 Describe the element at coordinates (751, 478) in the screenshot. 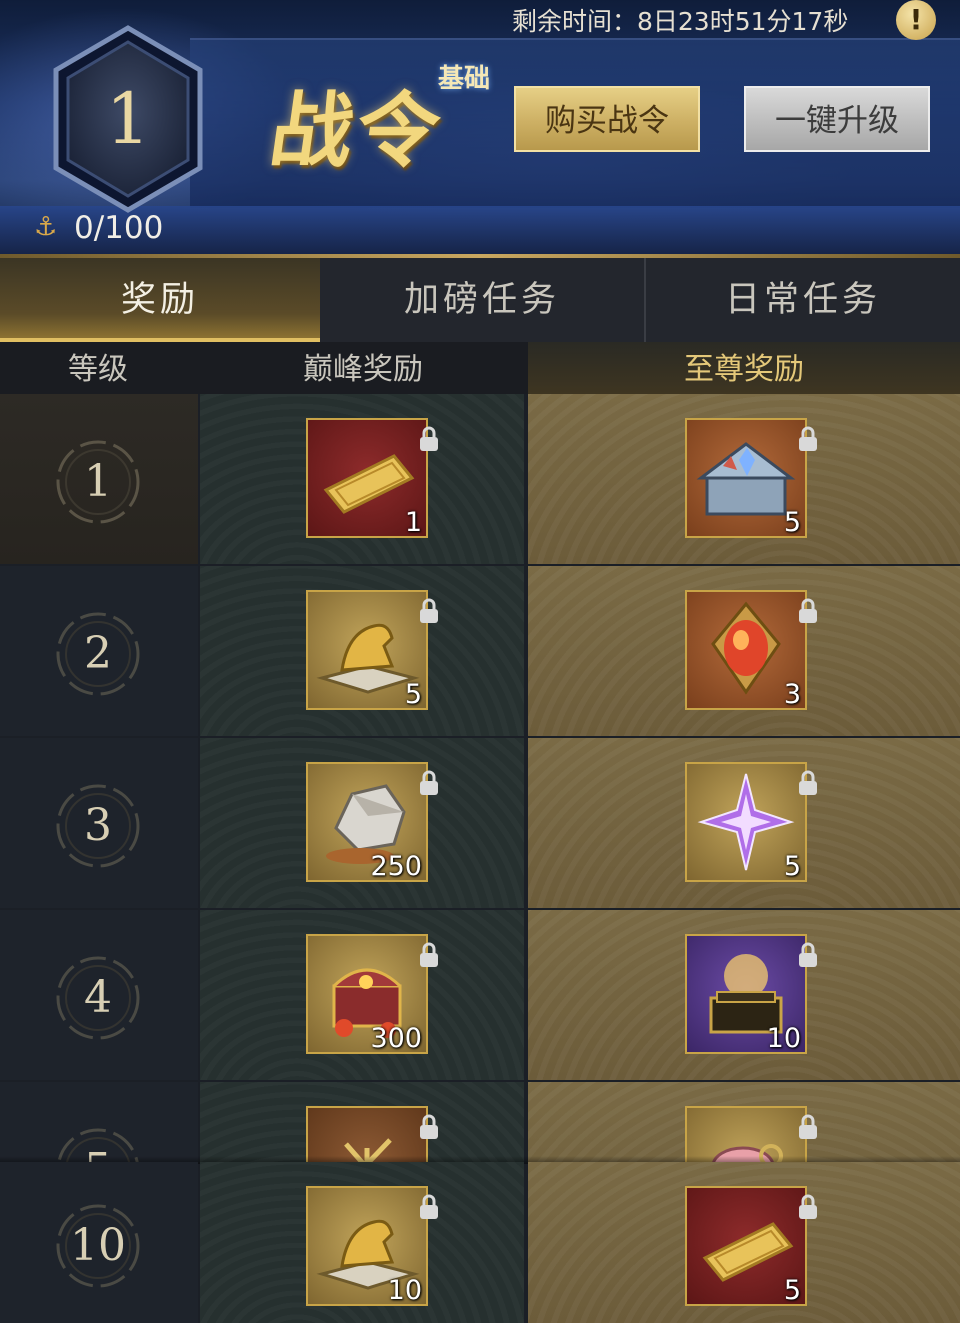

I see `reward-item-crystal-chest: 5` at that location.